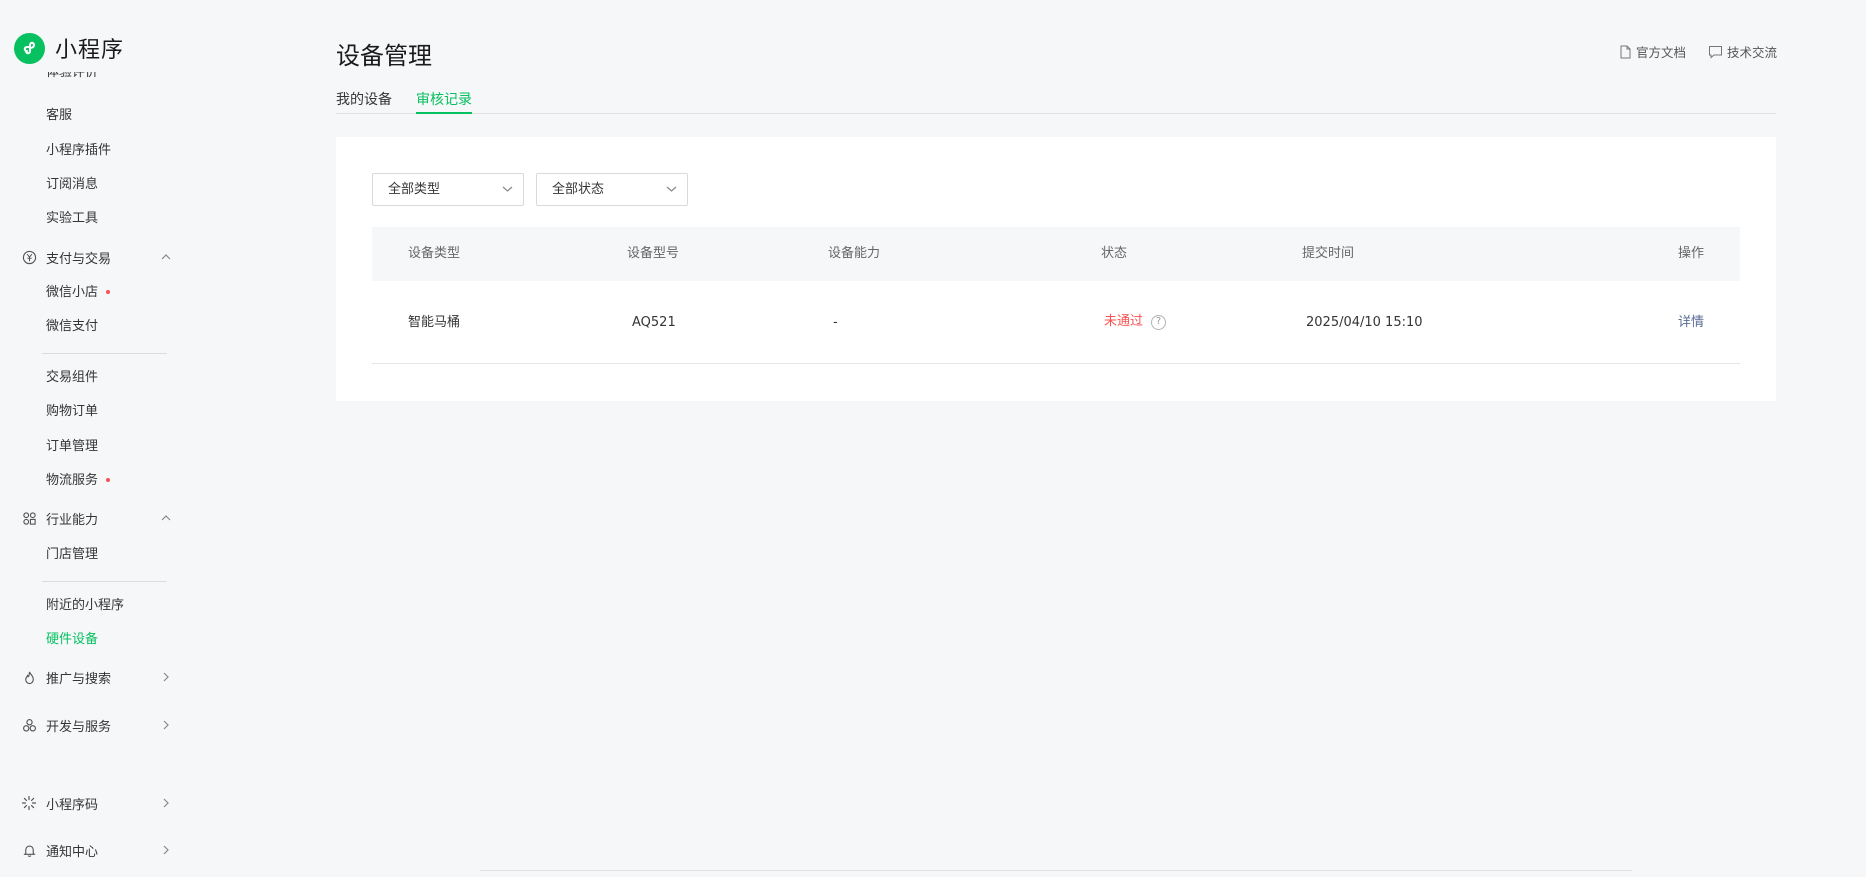 The width and height of the screenshot is (1866, 877). I want to click on sidebar-item-plugin: 小程序插件, so click(78, 151).